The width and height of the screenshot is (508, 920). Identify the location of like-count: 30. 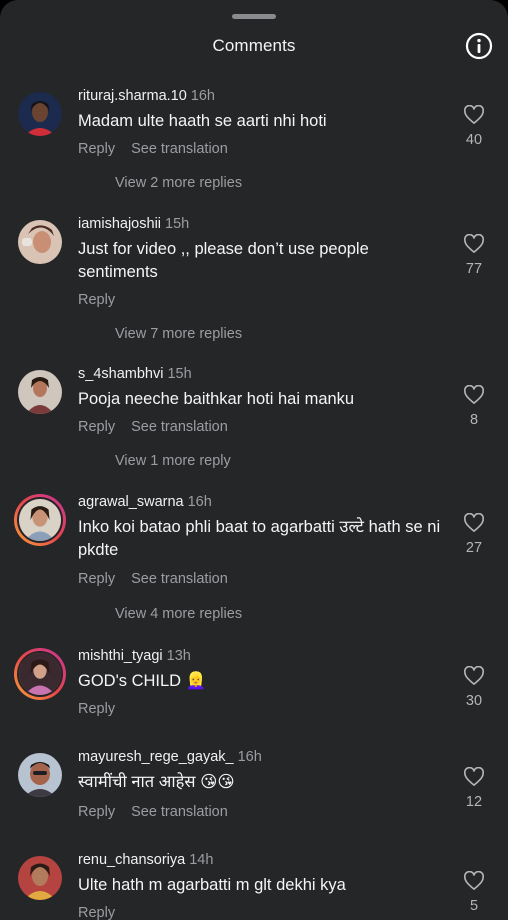
(474, 701).